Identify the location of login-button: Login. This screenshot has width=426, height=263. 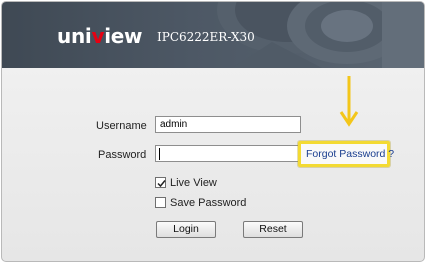
(186, 229).